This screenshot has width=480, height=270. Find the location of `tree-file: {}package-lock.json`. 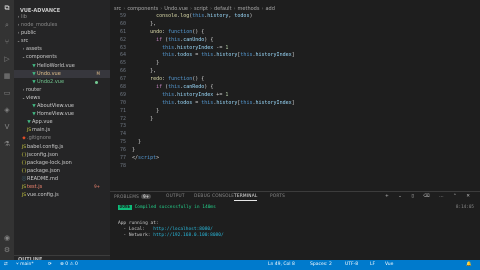

tree-file: {}package-lock.json is located at coordinates (62, 163).